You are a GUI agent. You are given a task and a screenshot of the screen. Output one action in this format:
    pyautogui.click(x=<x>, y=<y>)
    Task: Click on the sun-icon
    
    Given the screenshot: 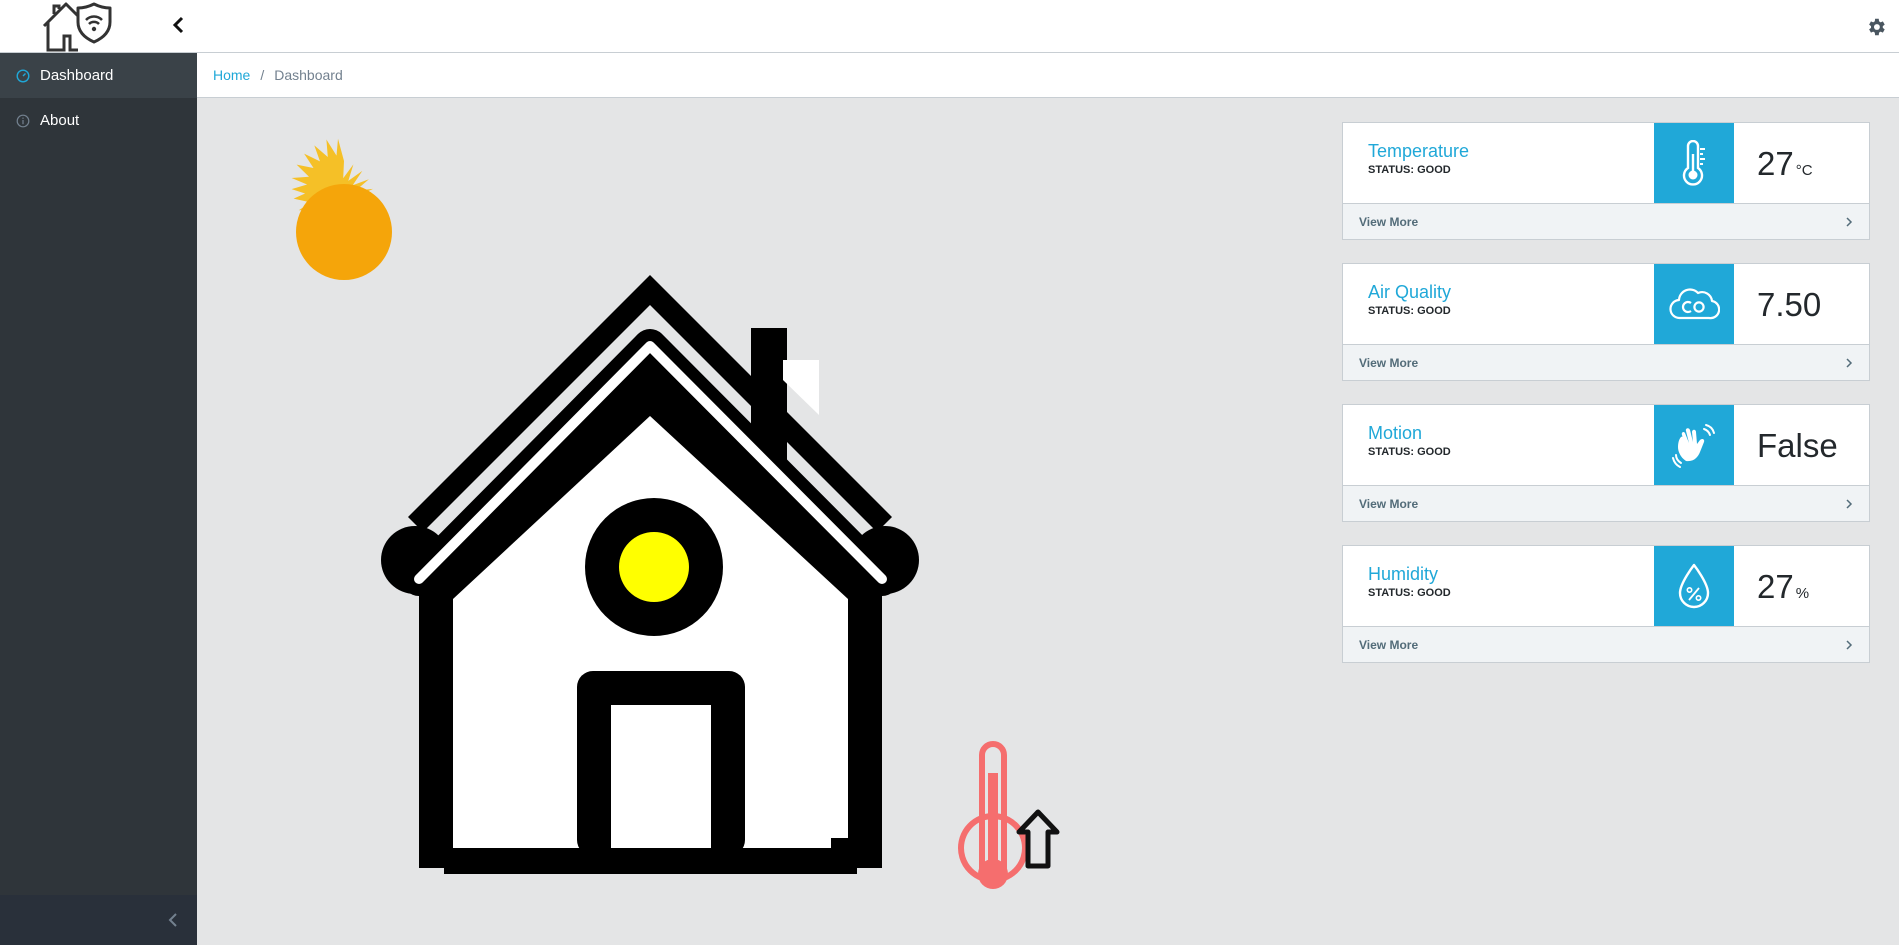 What is the action you would take?
    pyautogui.click(x=341, y=209)
    